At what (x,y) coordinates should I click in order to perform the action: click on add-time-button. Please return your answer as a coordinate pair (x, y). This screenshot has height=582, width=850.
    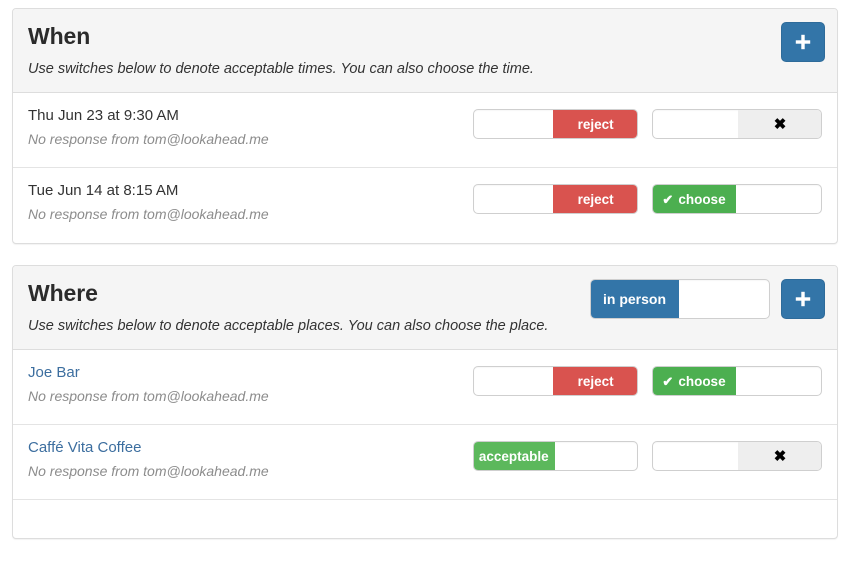
    Looking at the image, I should click on (803, 42).